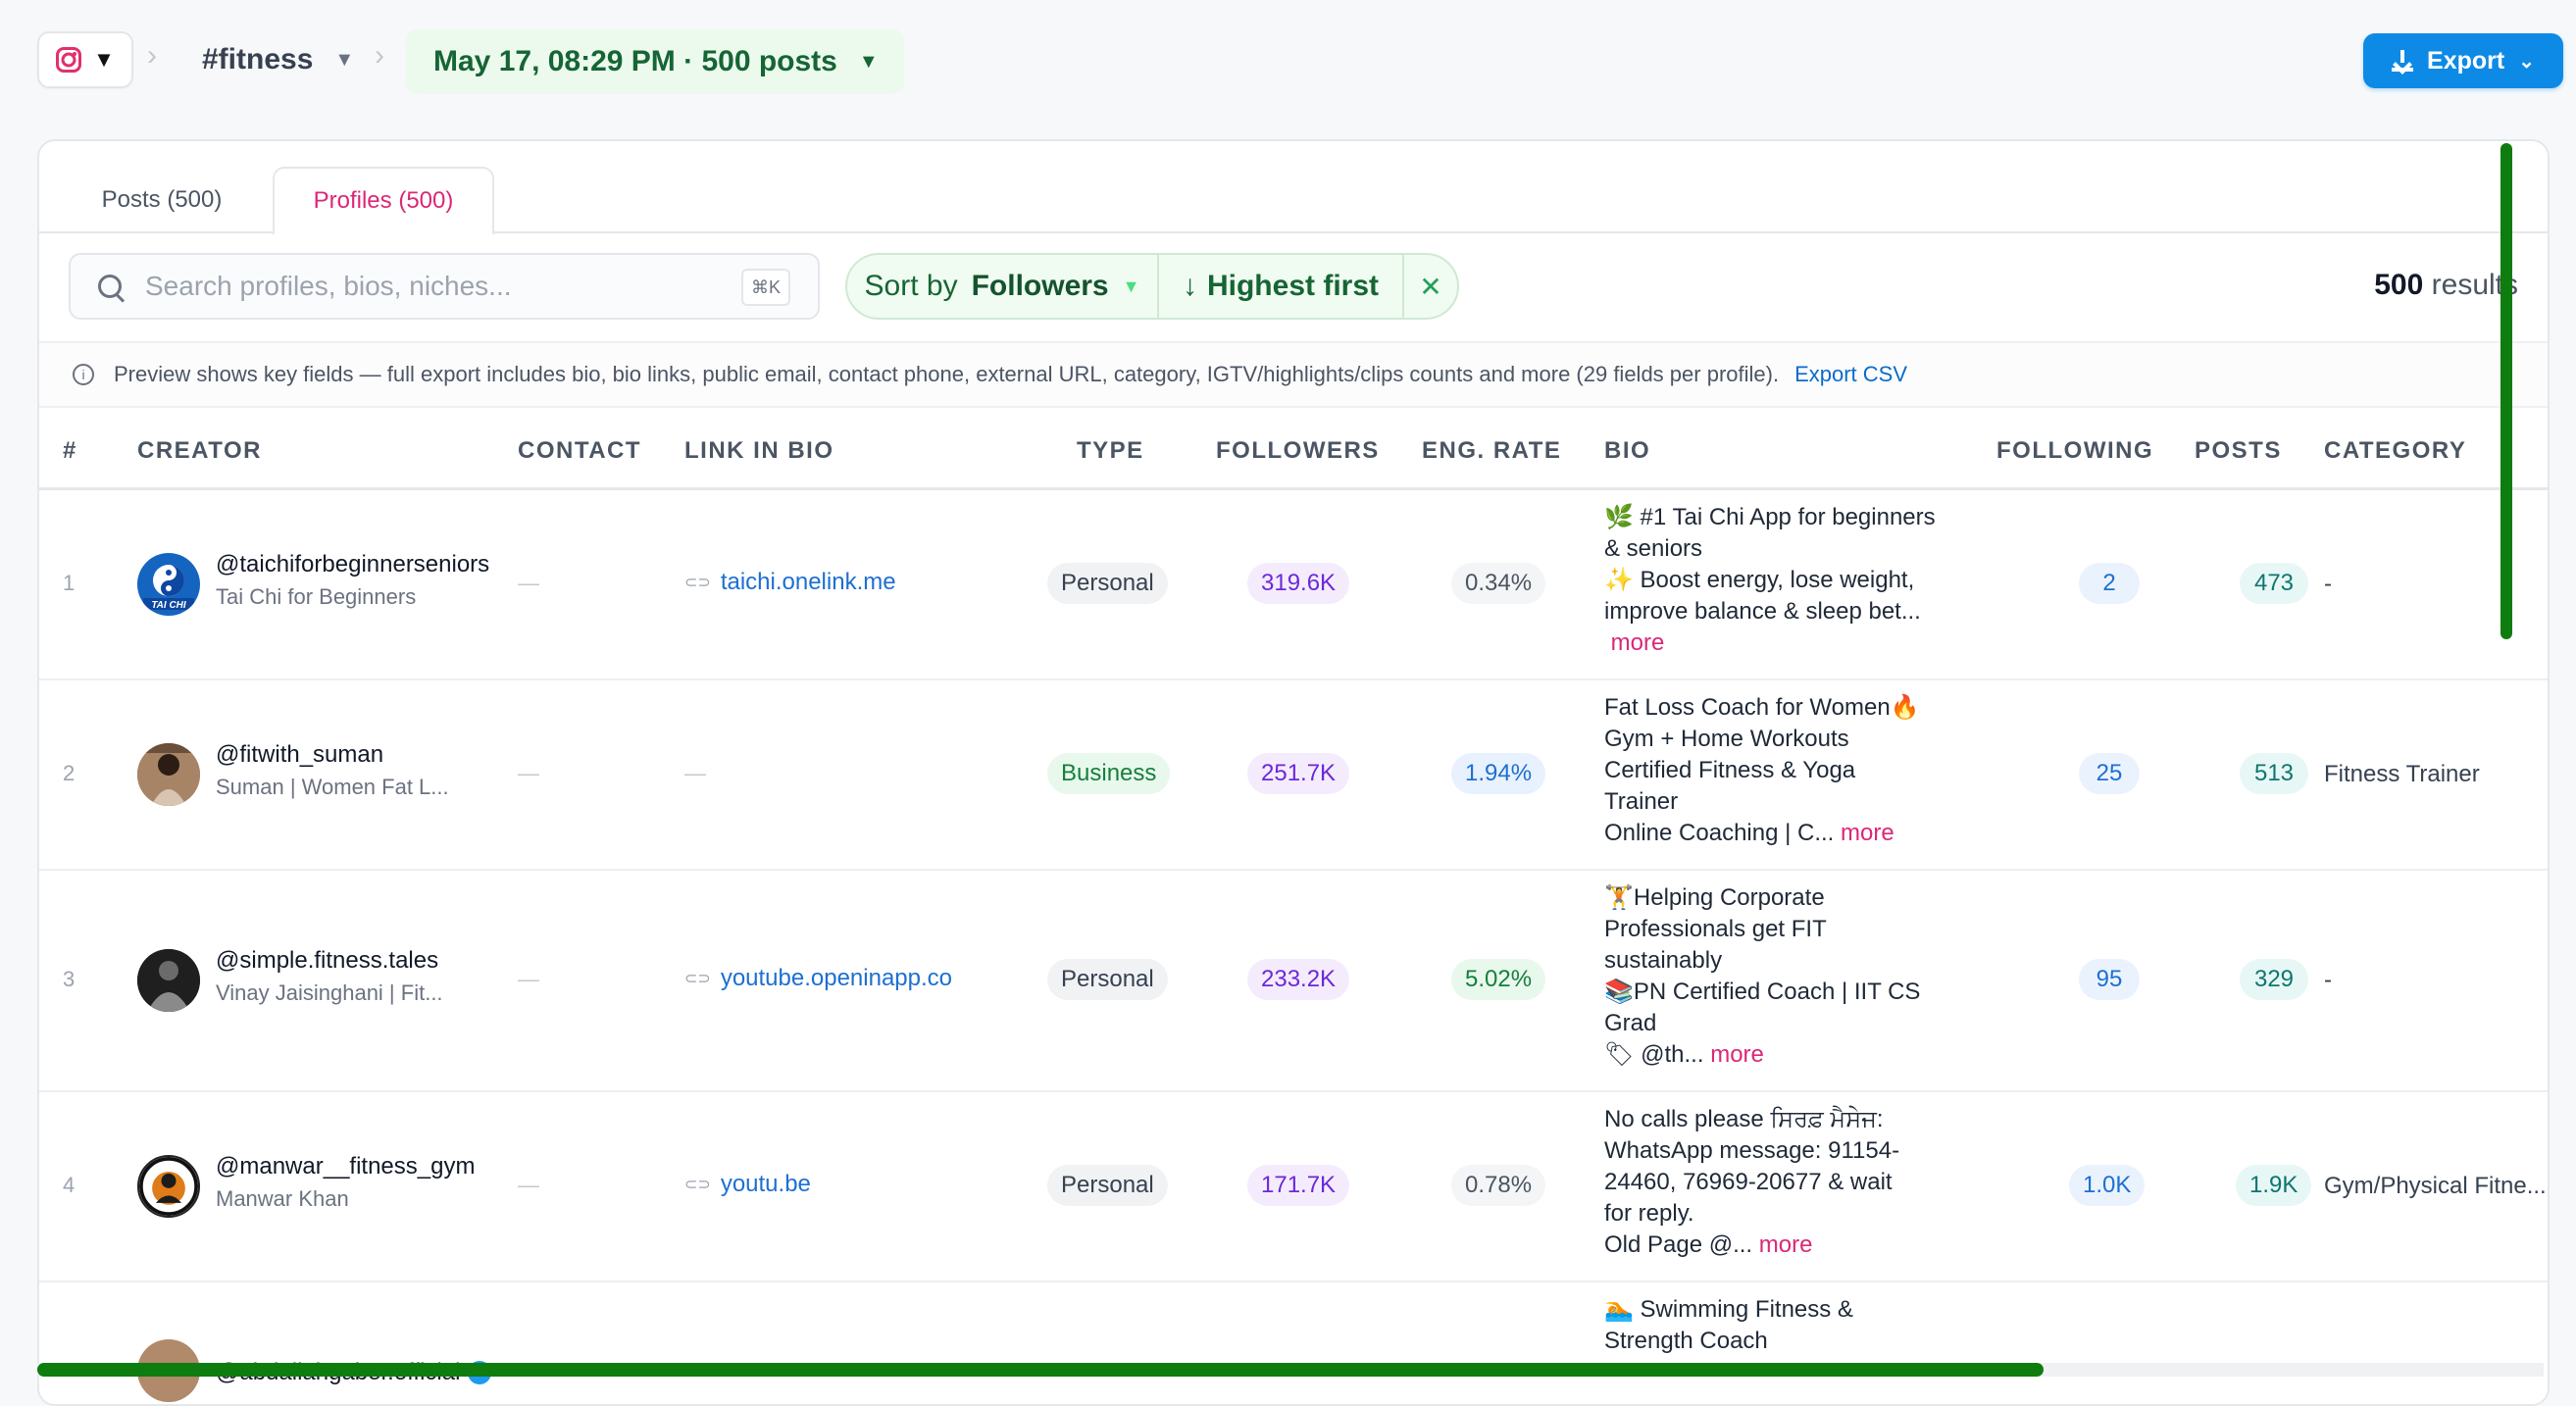 The image size is (2576, 1406). I want to click on column-header: FOLLOWERS, so click(1298, 451).